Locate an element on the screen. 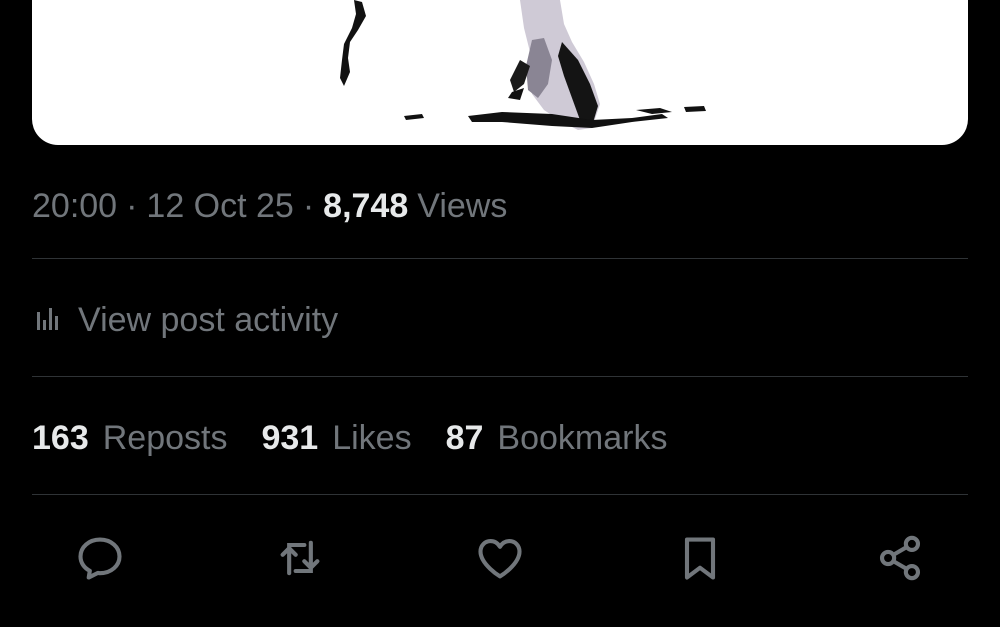 The height and width of the screenshot is (627, 1000). repost-icon is located at coordinates (300, 558).